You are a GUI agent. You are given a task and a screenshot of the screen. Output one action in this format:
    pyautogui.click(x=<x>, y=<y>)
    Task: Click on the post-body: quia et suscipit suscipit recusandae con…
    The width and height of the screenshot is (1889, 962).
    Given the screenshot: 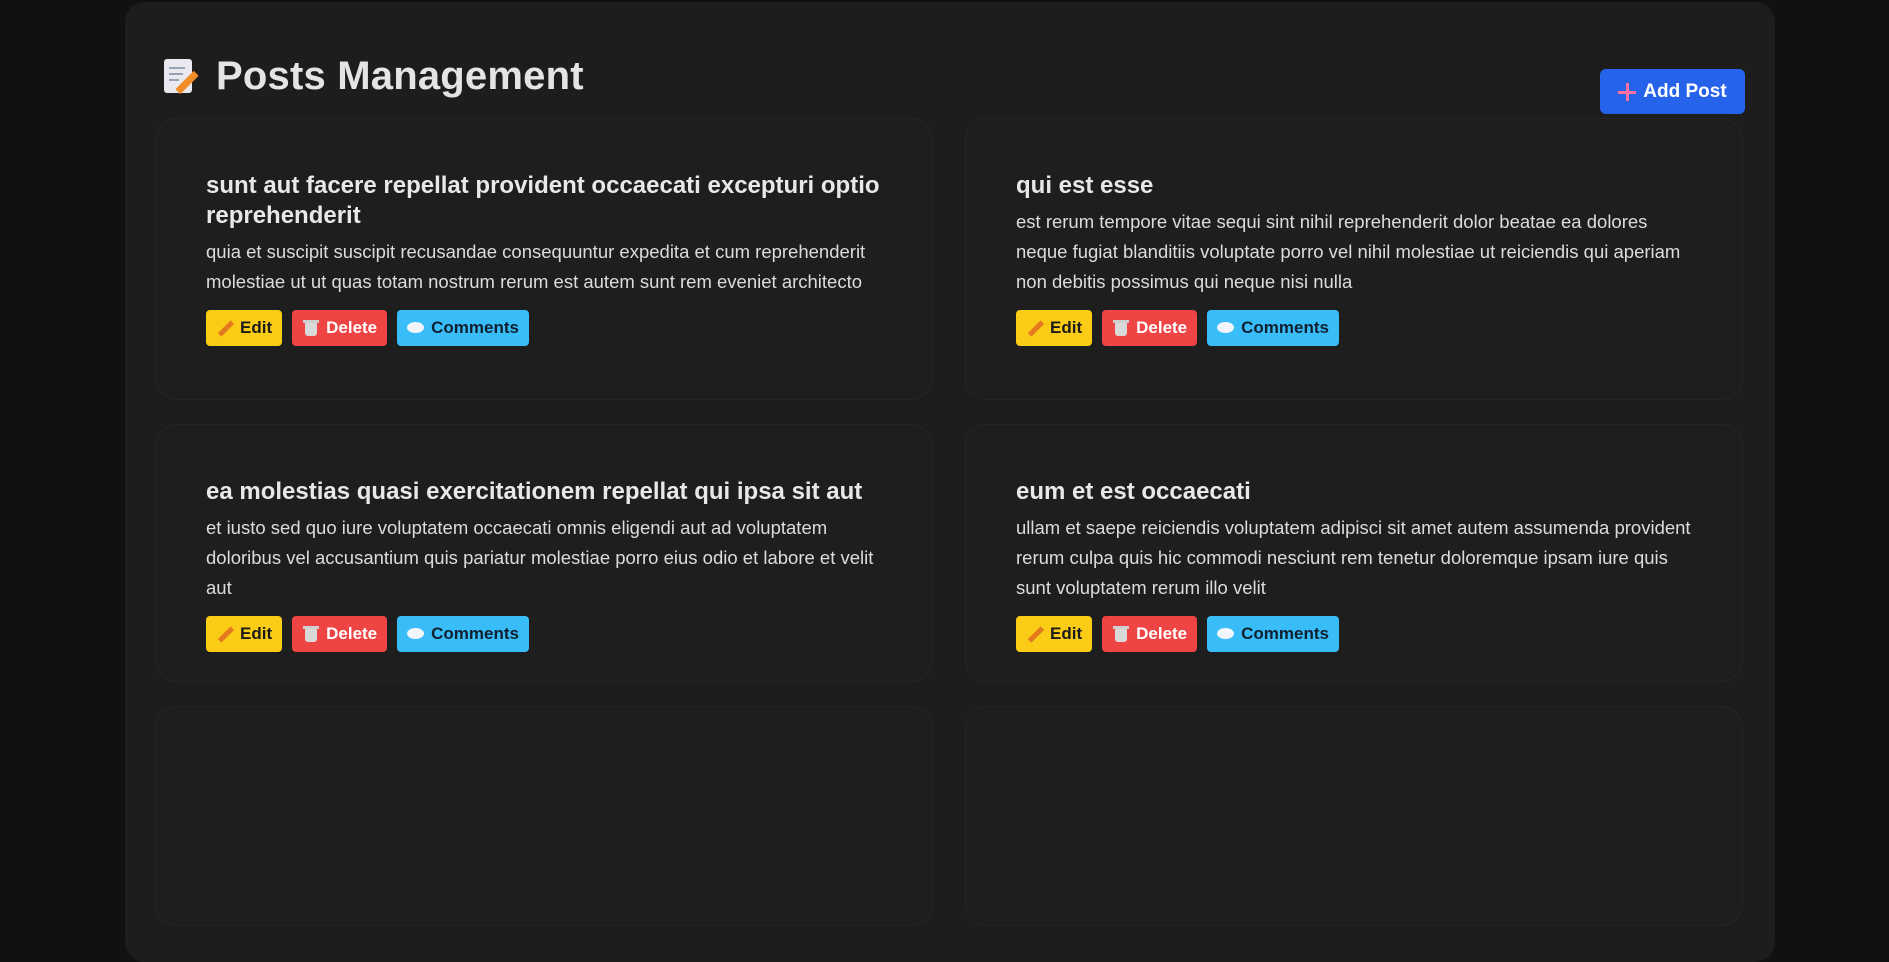 What is the action you would take?
    pyautogui.click(x=536, y=266)
    